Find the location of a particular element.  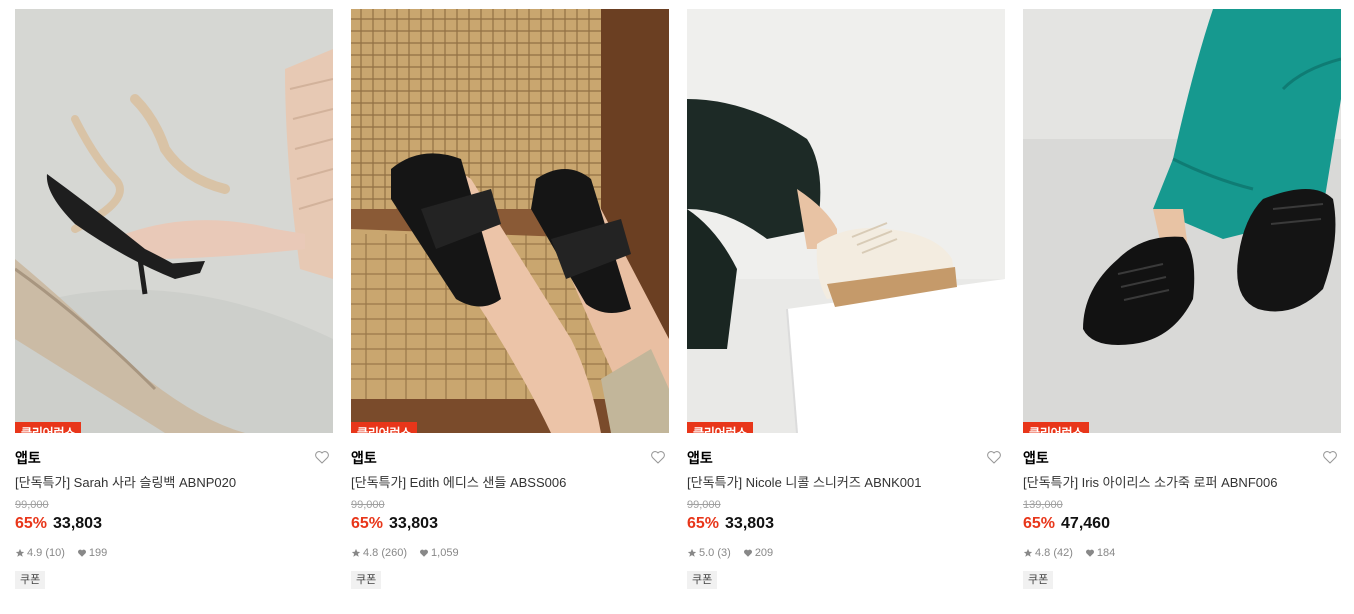

original-price: 139,000 is located at coordinates (1043, 505).